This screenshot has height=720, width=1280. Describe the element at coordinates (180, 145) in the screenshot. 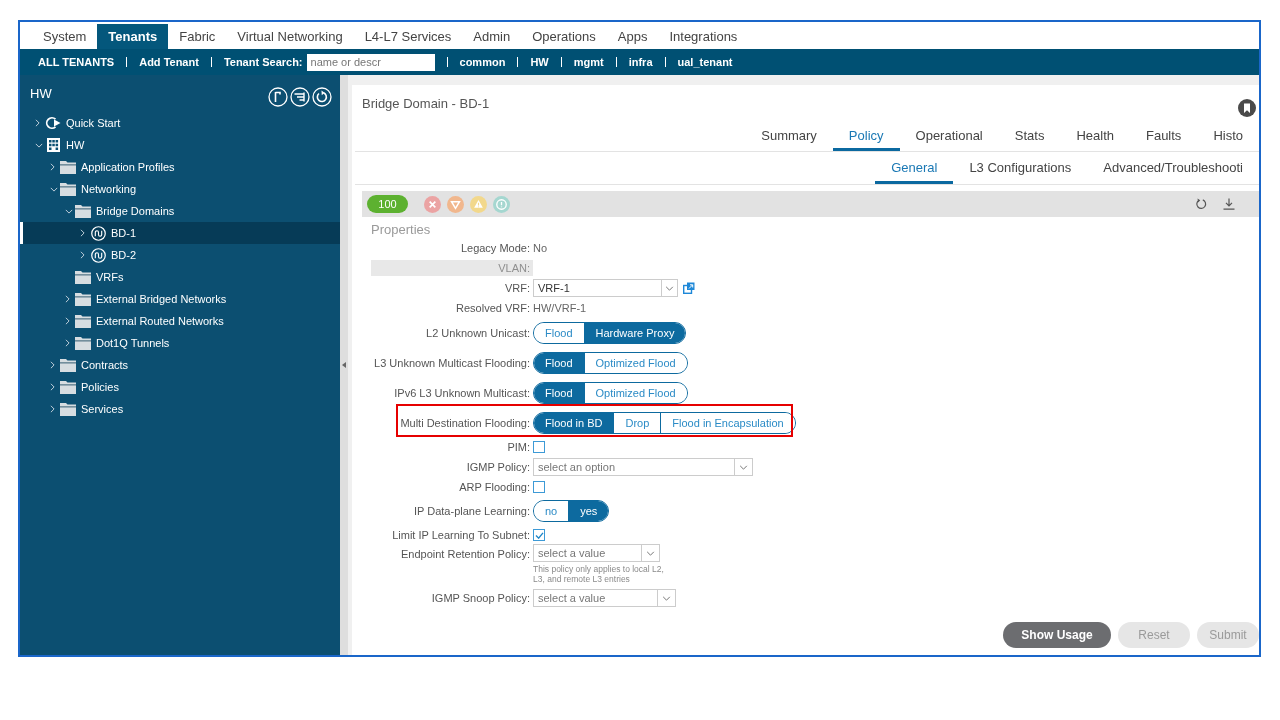

I see `tree-item: HW` at that location.